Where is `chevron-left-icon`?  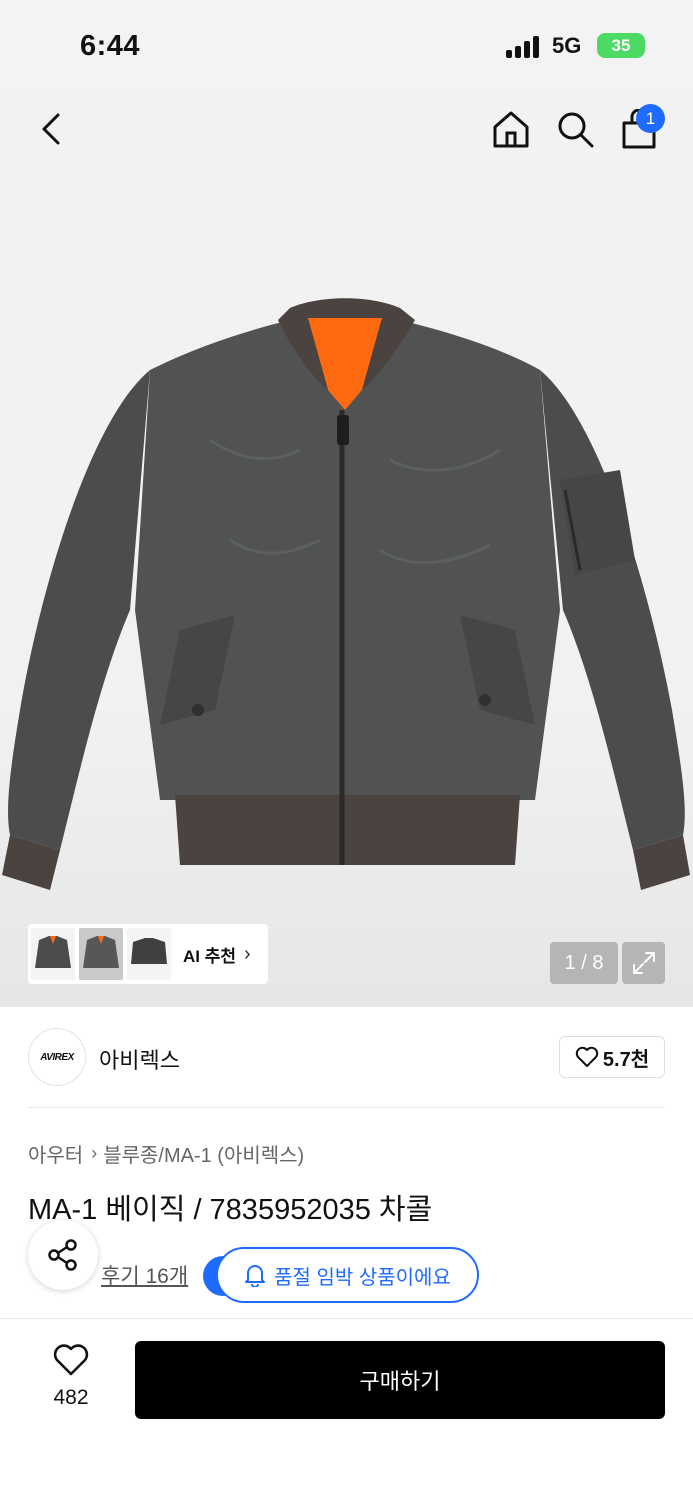
chevron-left-icon is located at coordinates (51, 129).